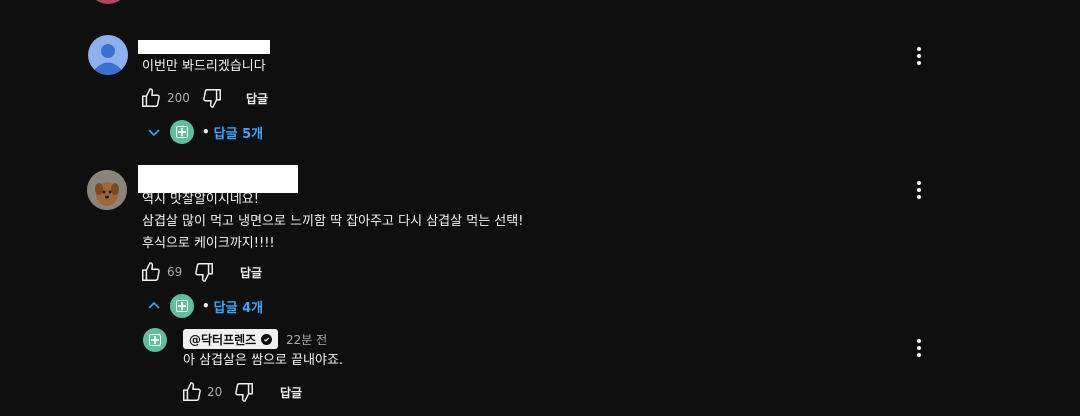  Describe the element at coordinates (204, 66) in the screenshot. I see `comment-text: 이번만 봐드리겠습니다` at that location.